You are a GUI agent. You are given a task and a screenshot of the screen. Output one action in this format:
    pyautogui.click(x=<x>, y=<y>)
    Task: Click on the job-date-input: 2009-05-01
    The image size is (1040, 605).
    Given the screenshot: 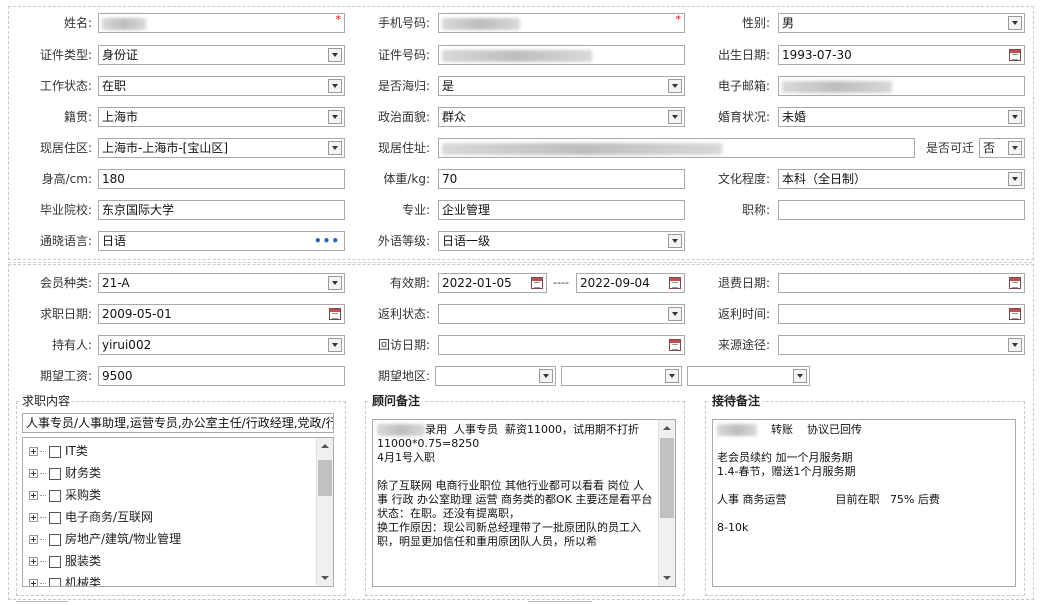 What is the action you would take?
    pyautogui.click(x=221, y=314)
    